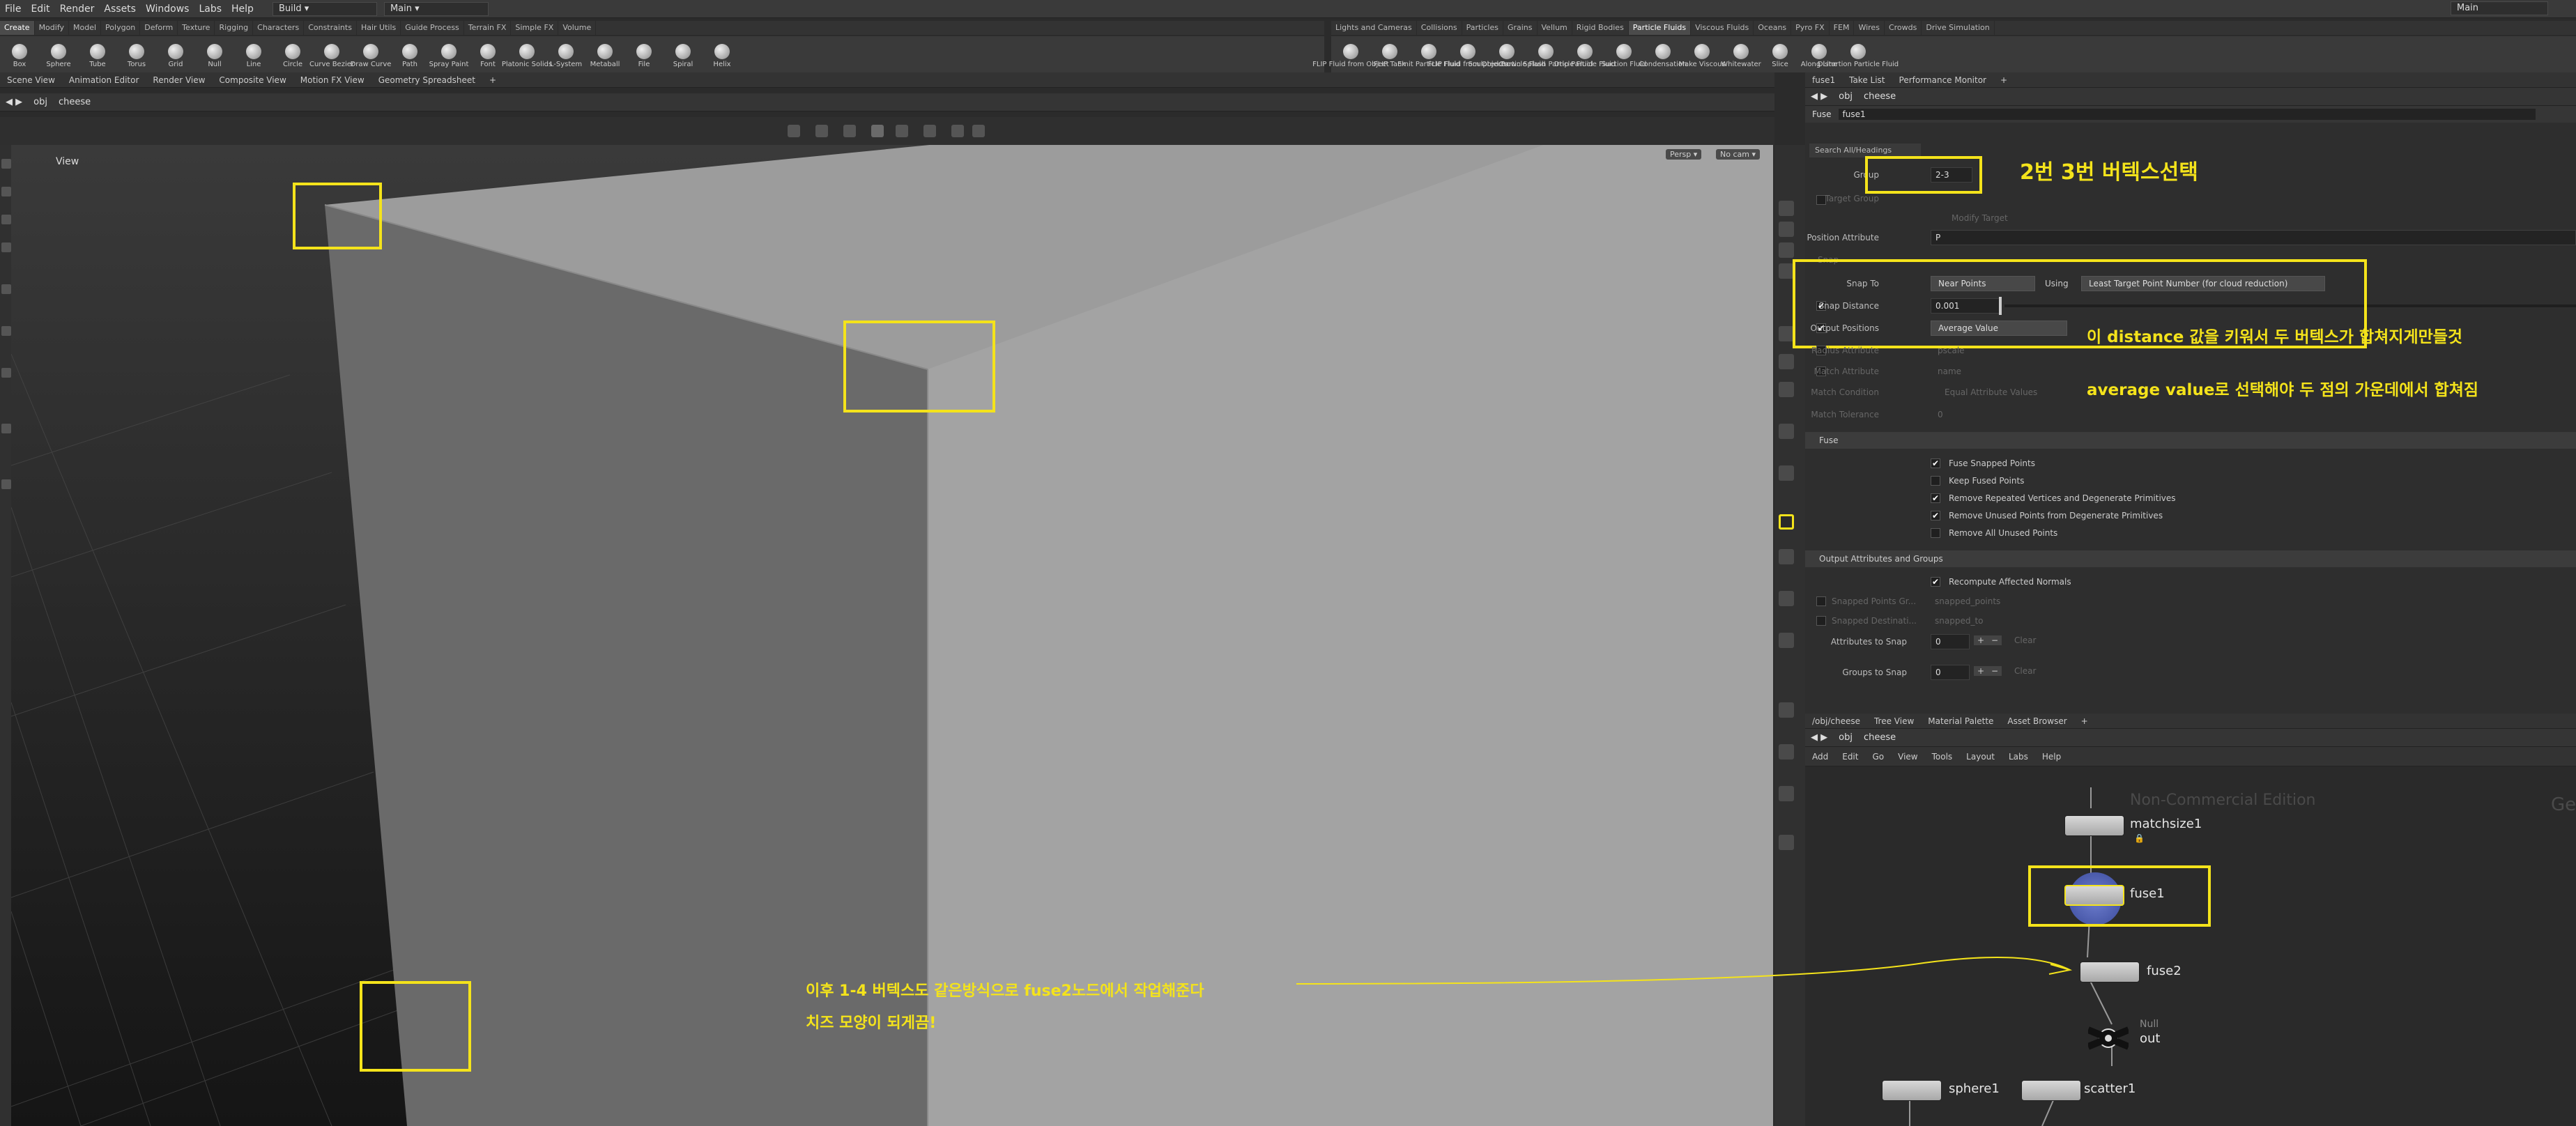  What do you see at coordinates (527, 54) in the screenshot?
I see `tool-platonic-solids: Platonic Solids` at bounding box center [527, 54].